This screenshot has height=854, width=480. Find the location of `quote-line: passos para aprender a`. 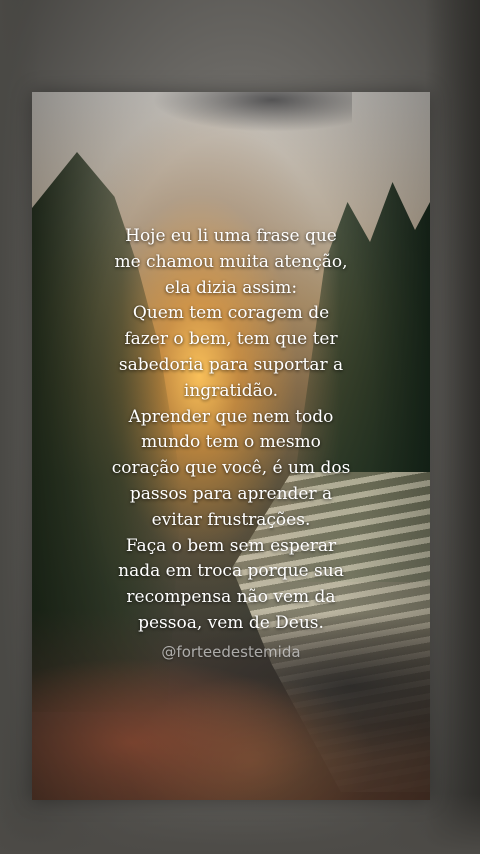

quote-line: passos para aprender a is located at coordinates (231, 493).